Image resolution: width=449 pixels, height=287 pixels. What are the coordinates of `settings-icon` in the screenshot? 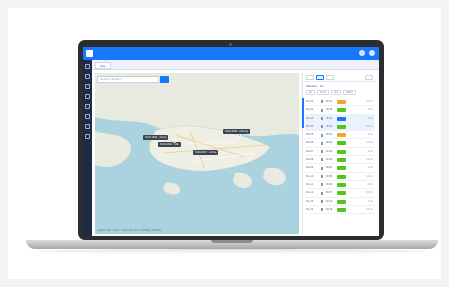 It's located at (87, 126).